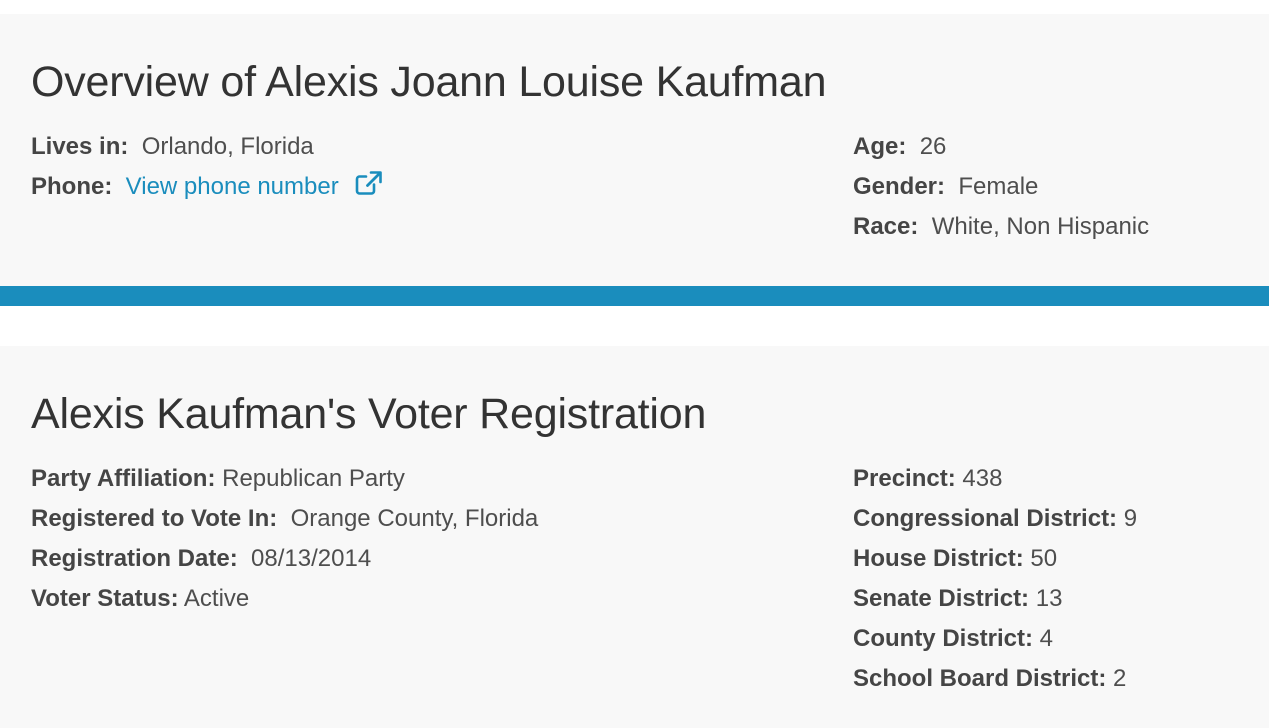 The image size is (1269, 728). What do you see at coordinates (134, 558) in the screenshot?
I see `registration-date-label: Registration Date:` at bounding box center [134, 558].